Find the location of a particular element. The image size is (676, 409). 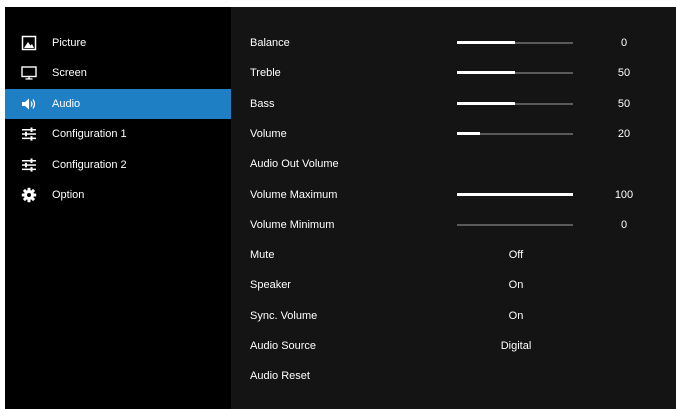

sidebar-item-label: Option is located at coordinates (68, 195).